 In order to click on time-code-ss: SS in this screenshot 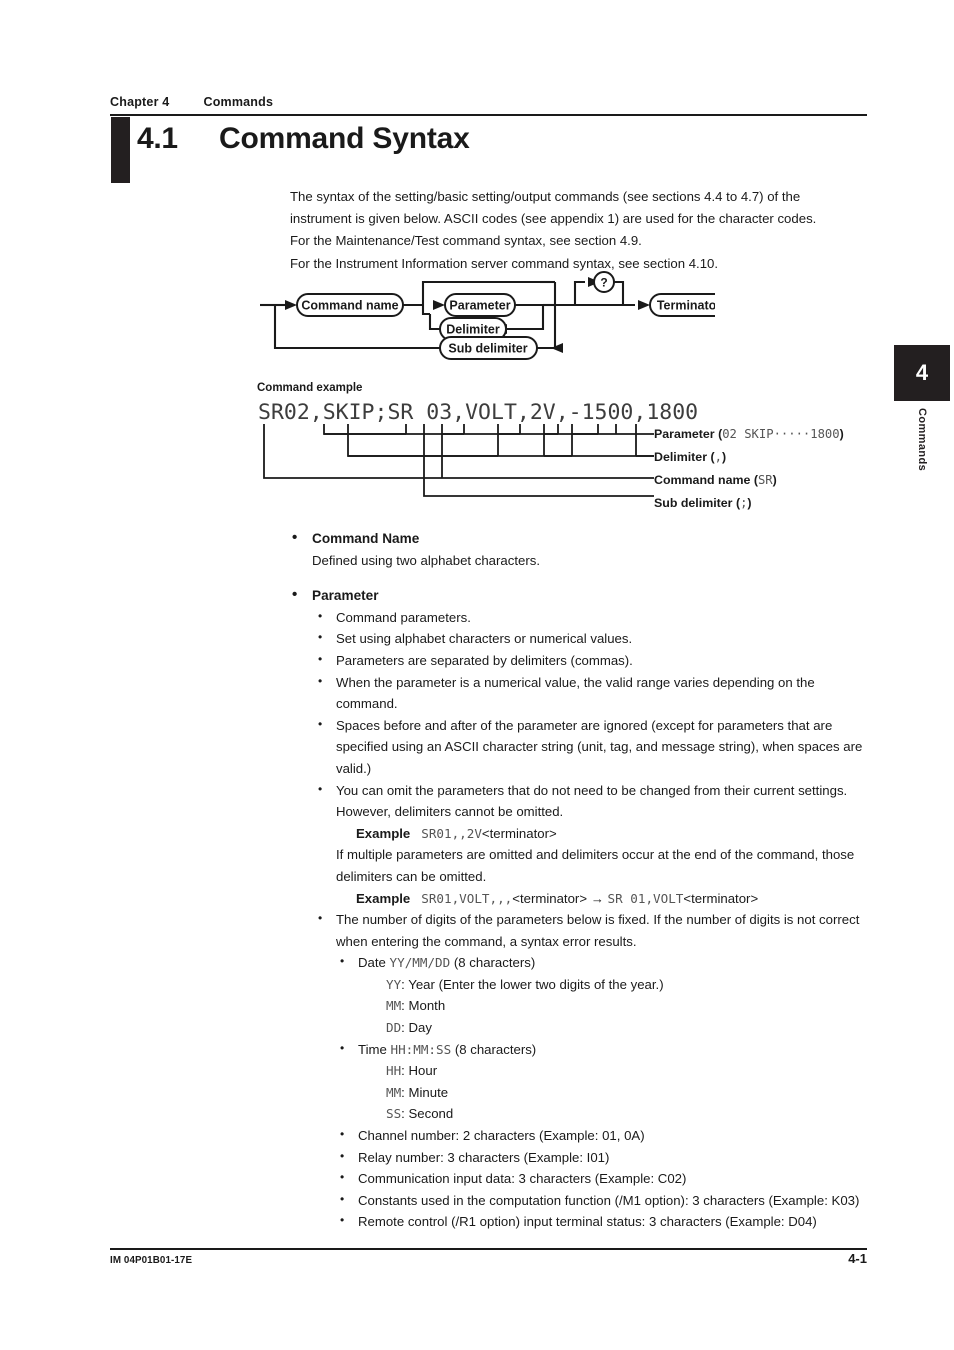, I will do `click(394, 1114)`.